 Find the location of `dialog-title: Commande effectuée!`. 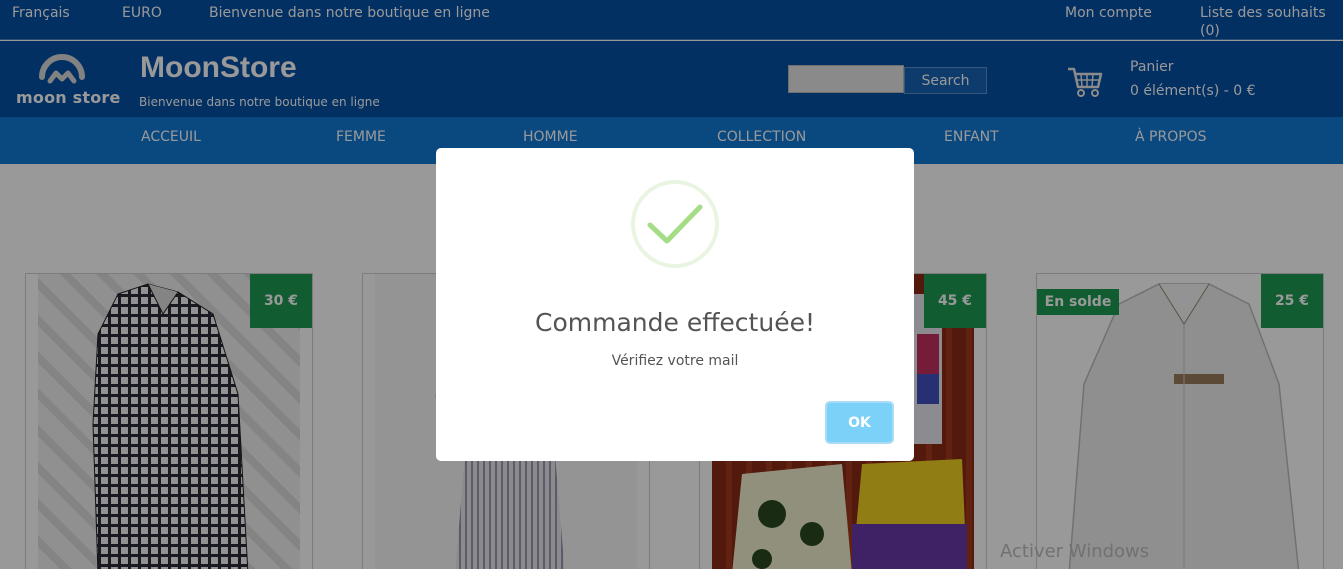

dialog-title: Commande effectuée! is located at coordinates (675, 322).